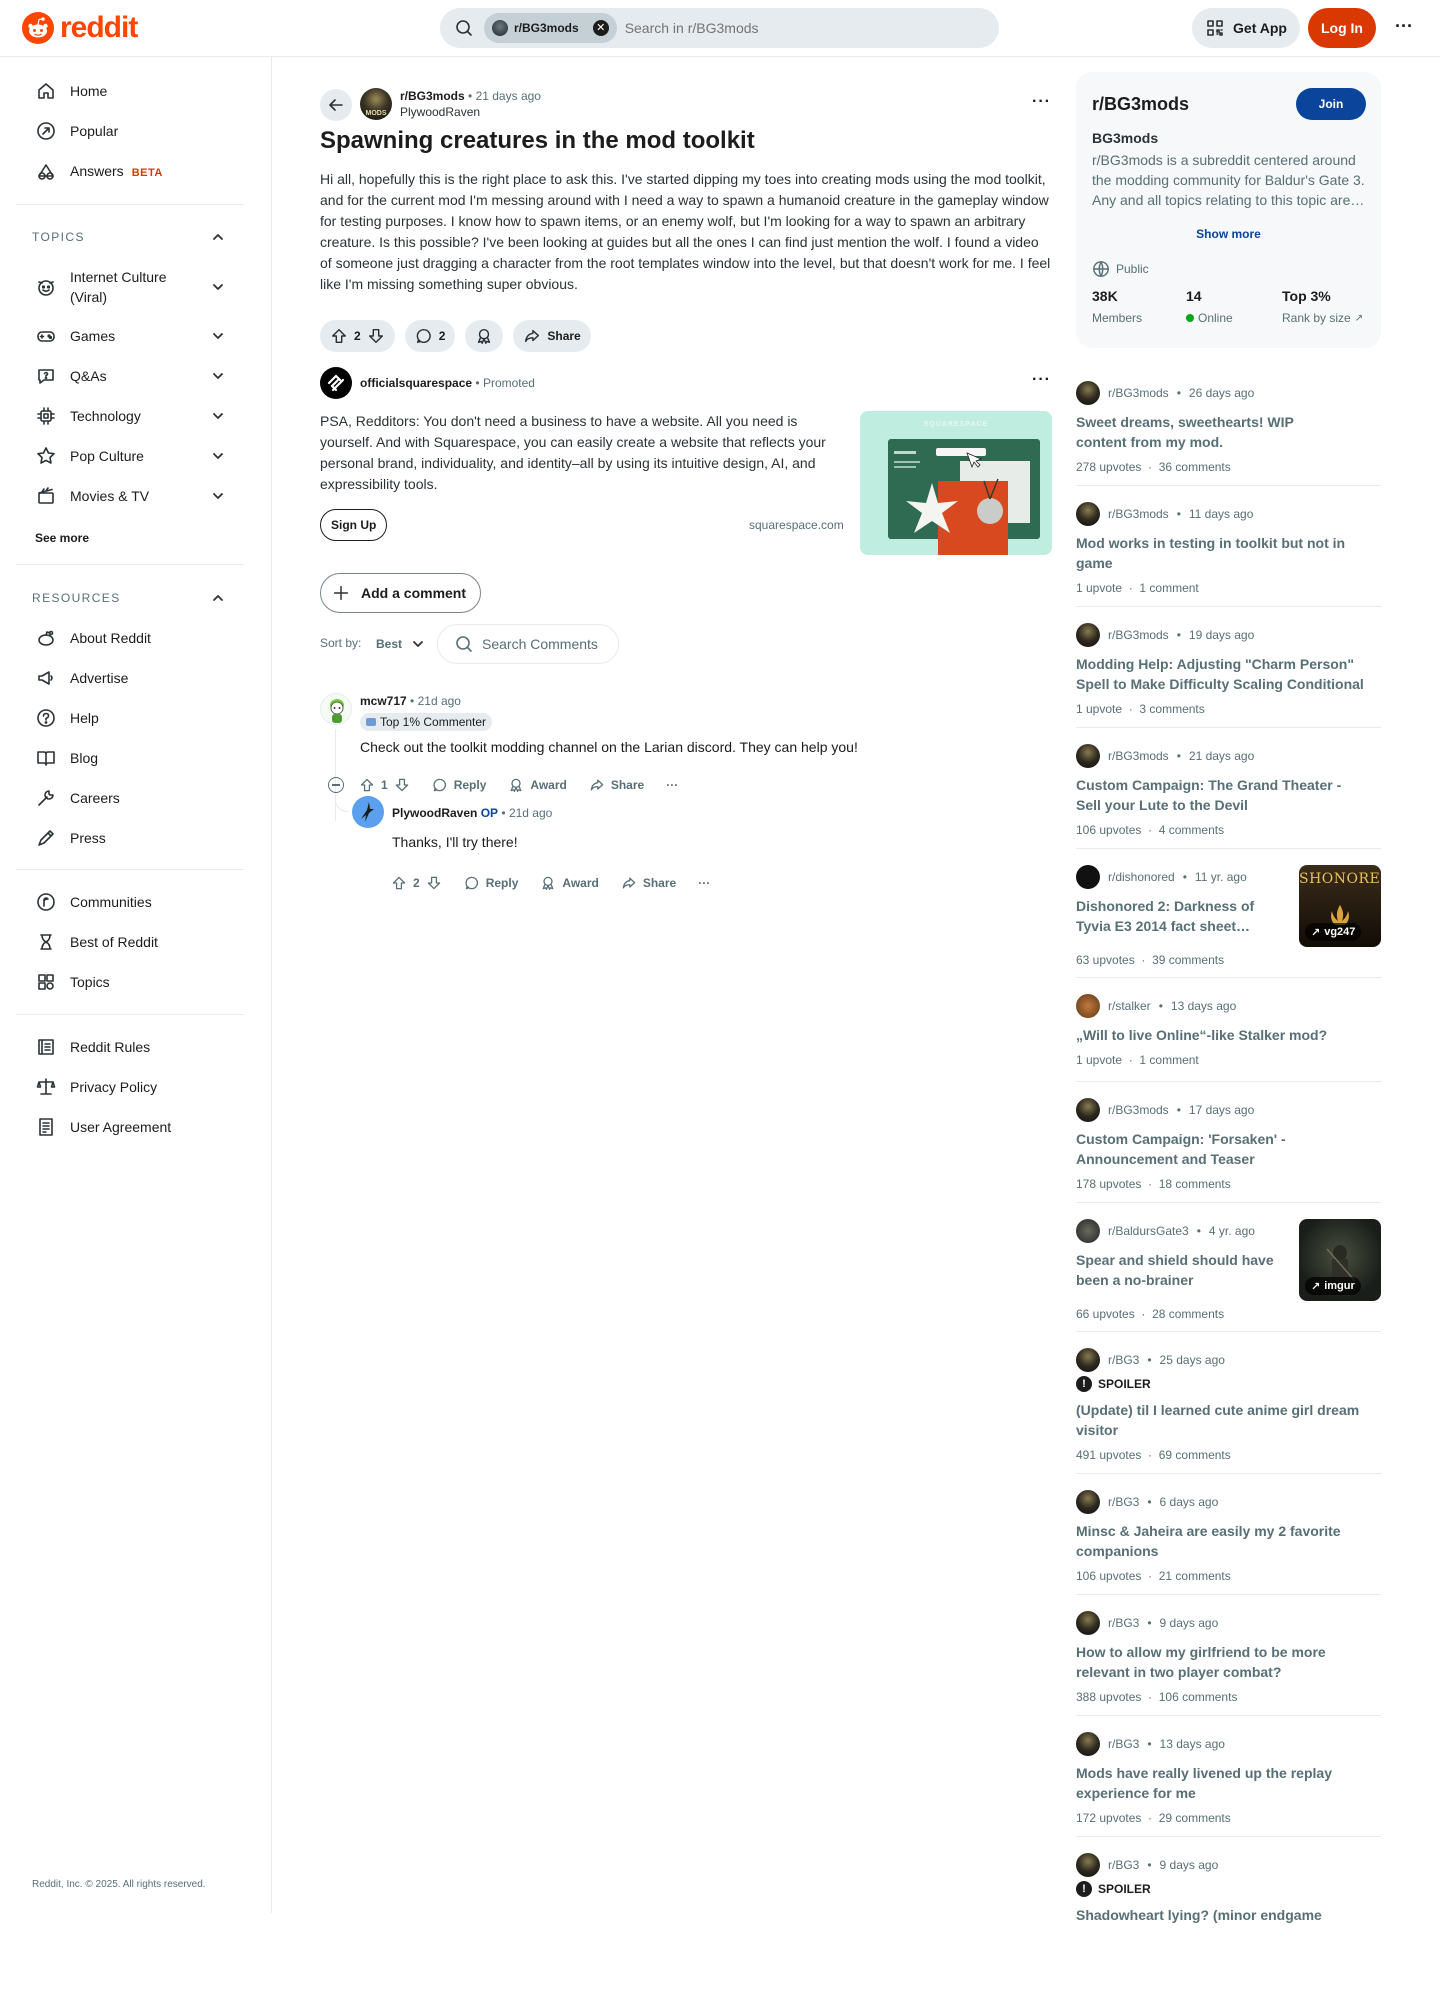 This screenshot has width=1440, height=2000. What do you see at coordinates (401, 593) in the screenshot?
I see `add-comment-button: Add a comment` at bounding box center [401, 593].